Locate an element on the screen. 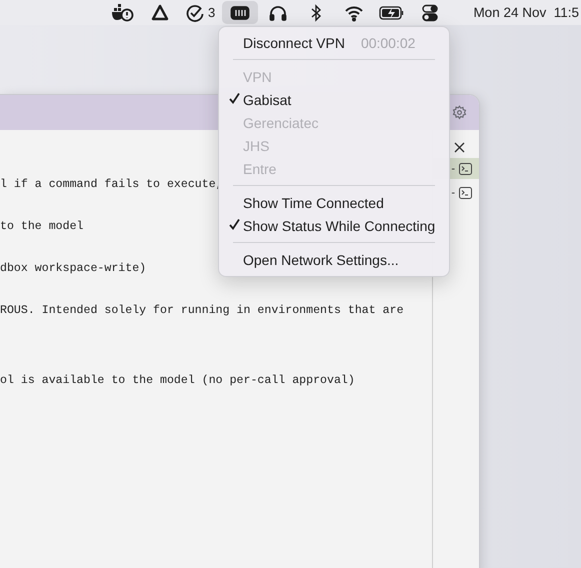 The height and width of the screenshot is (568, 581). battery-charging-icon is located at coordinates (392, 13).